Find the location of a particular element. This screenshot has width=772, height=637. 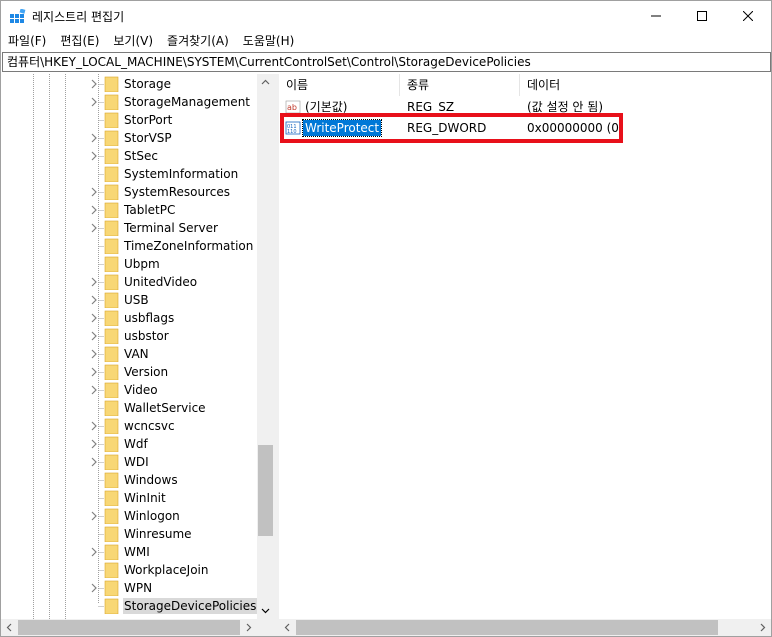

window-title: 레지스트리 편집기 is located at coordinates (78, 17).